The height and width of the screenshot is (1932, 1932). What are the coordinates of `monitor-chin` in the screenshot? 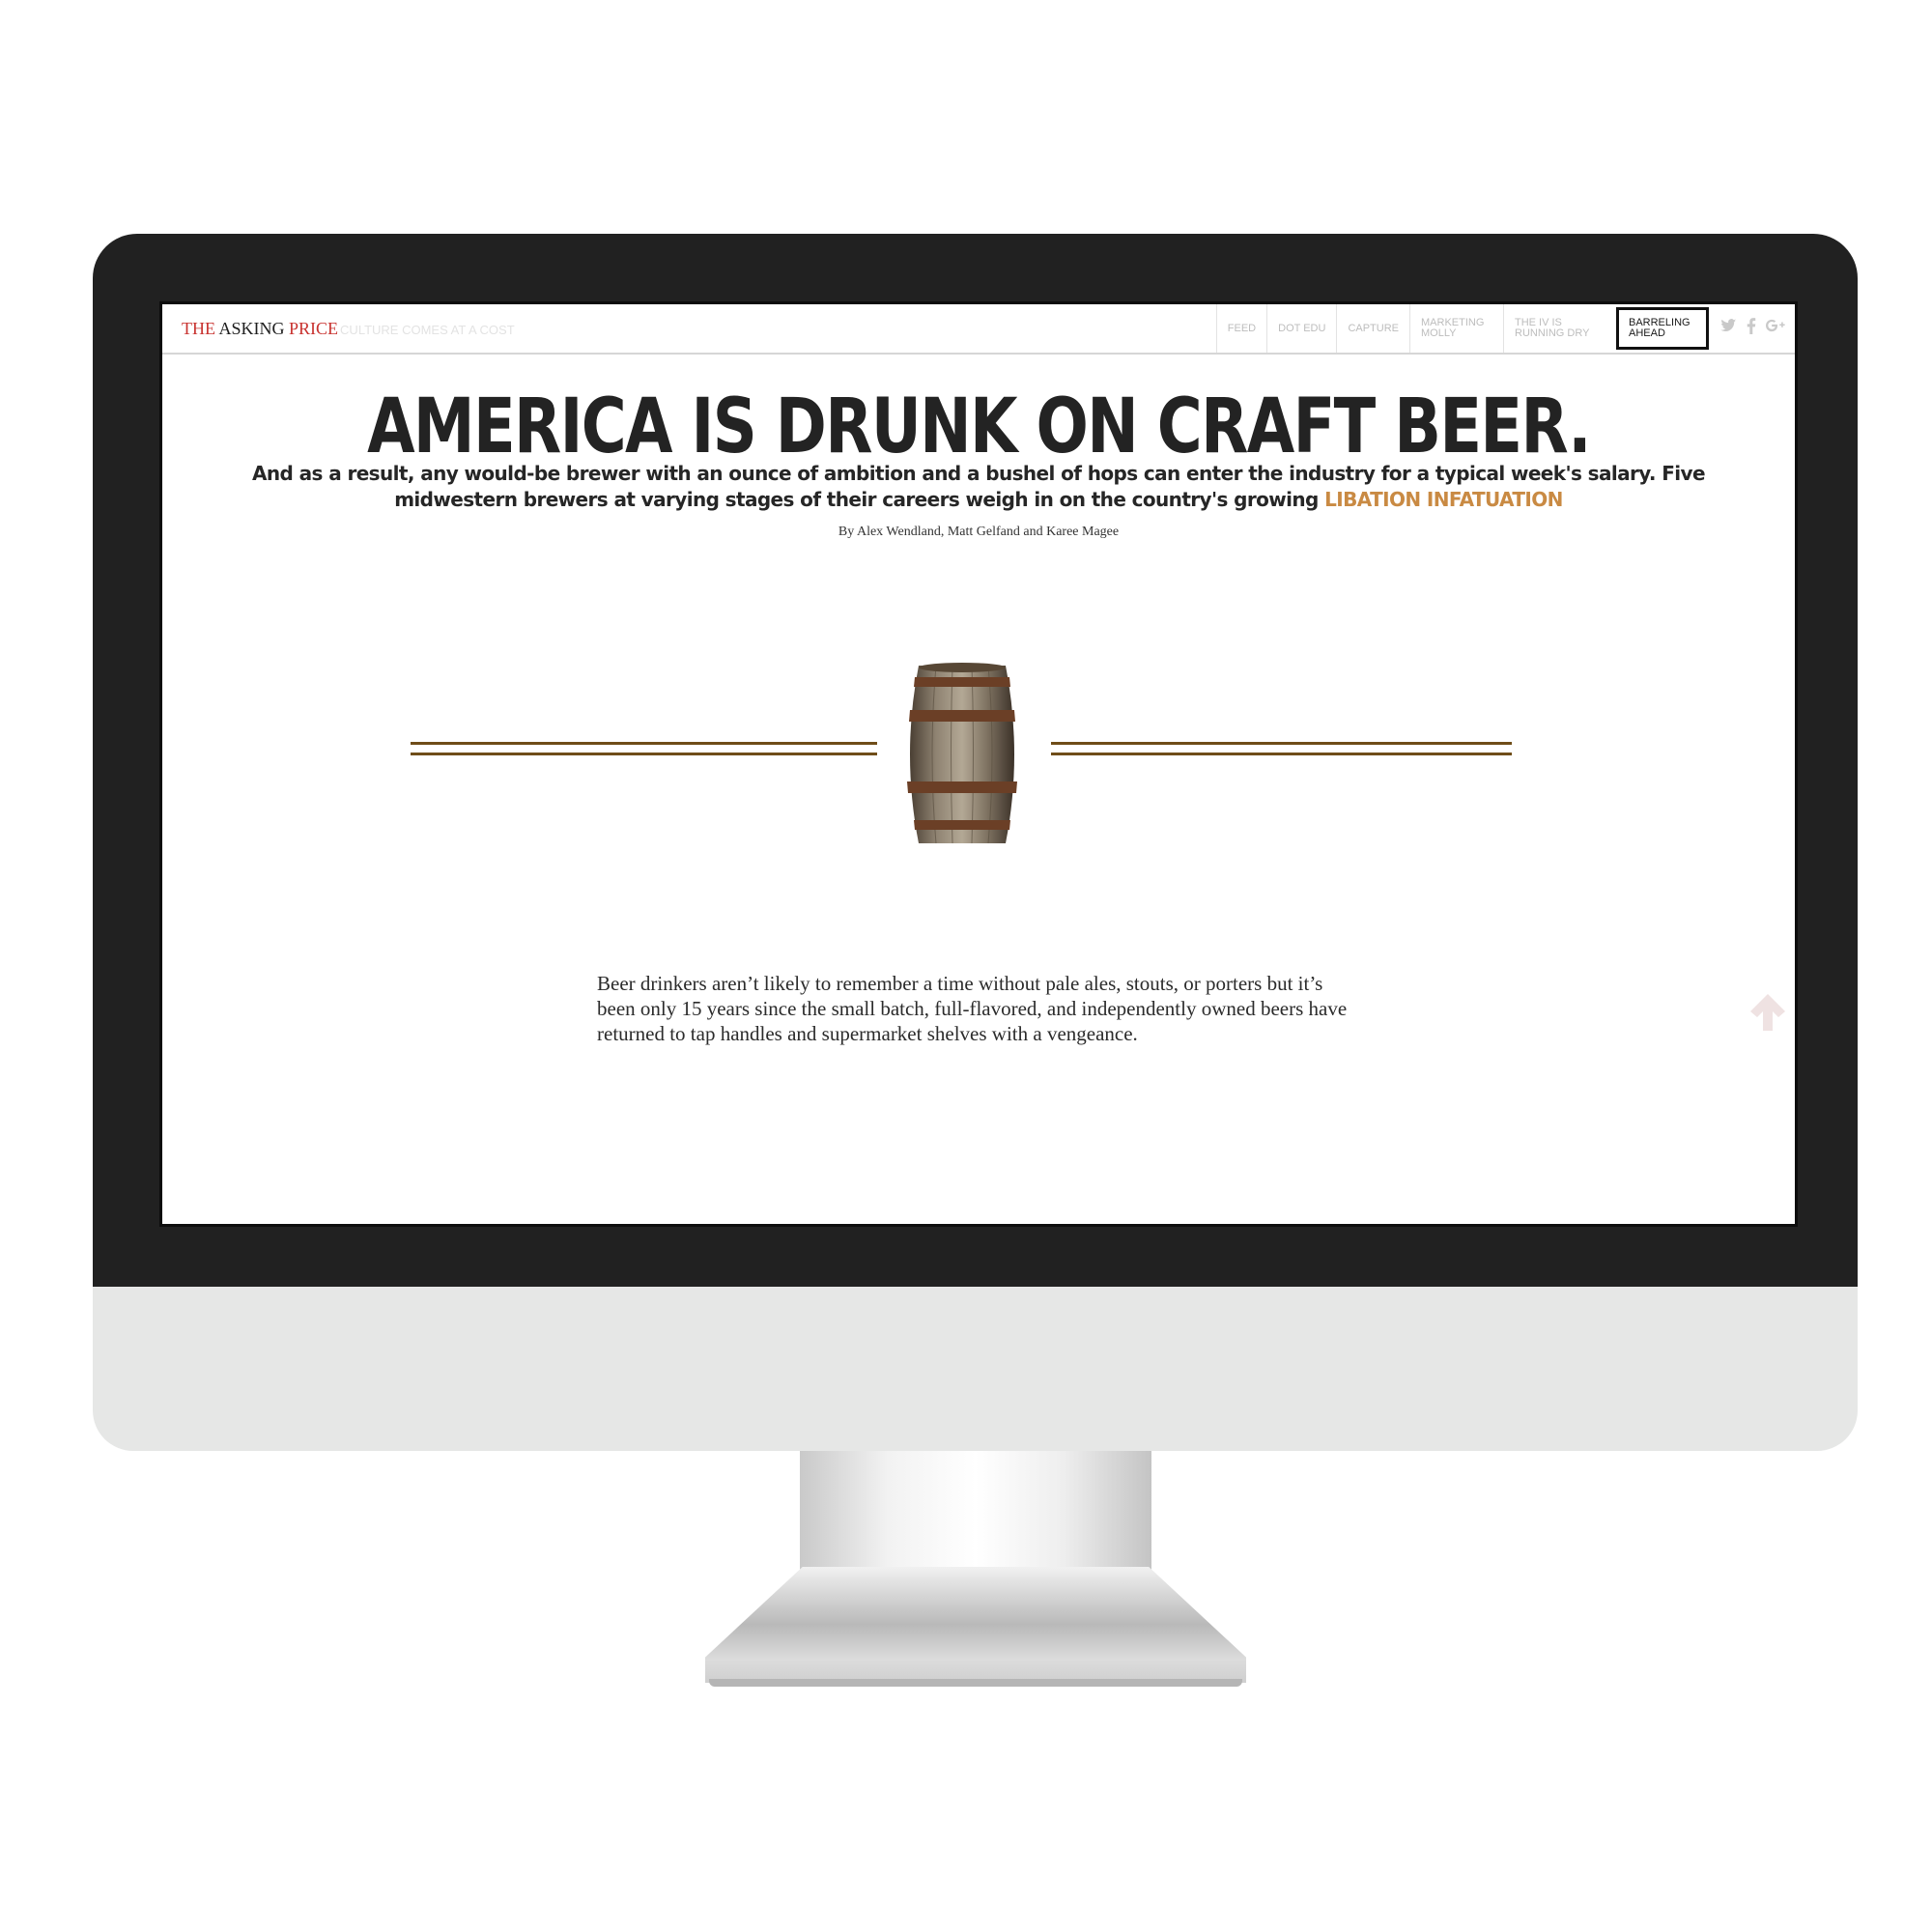 It's located at (975, 1369).